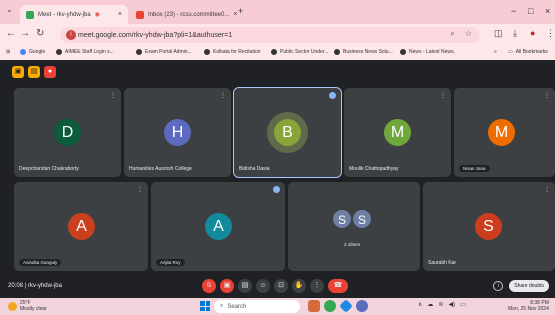  Describe the element at coordinates (299, 286) in the screenshot. I see `raise-hand-icon: ✋` at that location.